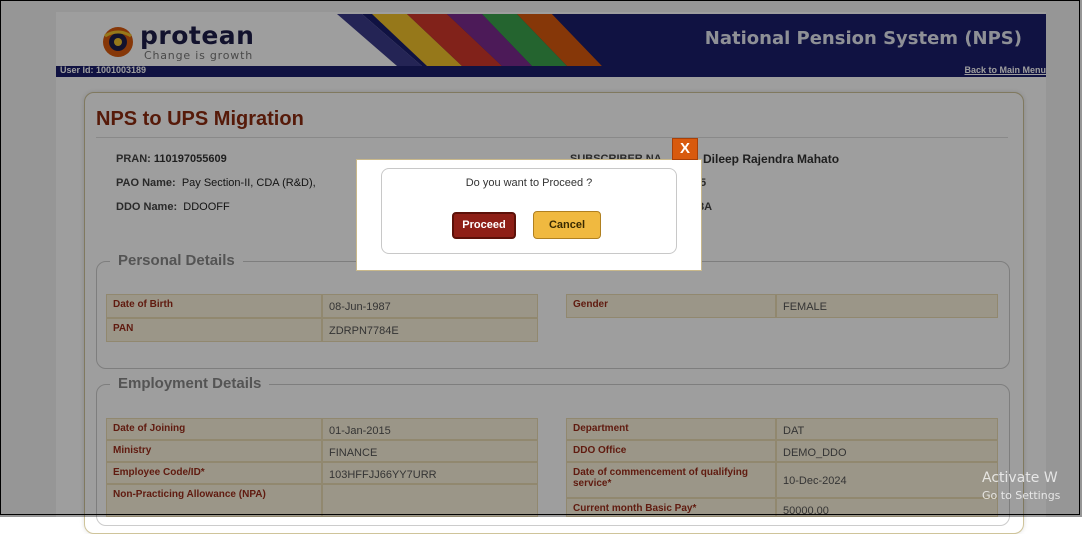  I want to click on confirm-message: Do you want to Proceed ?, so click(529, 183).